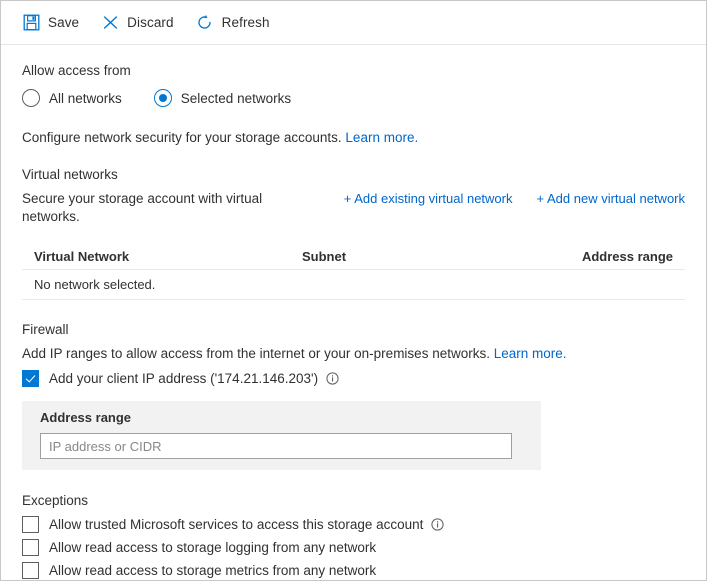 The height and width of the screenshot is (581, 707). What do you see at coordinates (205, 23) in the screenshot?
I see `refresh-icon` at bounding box center [205, 23].